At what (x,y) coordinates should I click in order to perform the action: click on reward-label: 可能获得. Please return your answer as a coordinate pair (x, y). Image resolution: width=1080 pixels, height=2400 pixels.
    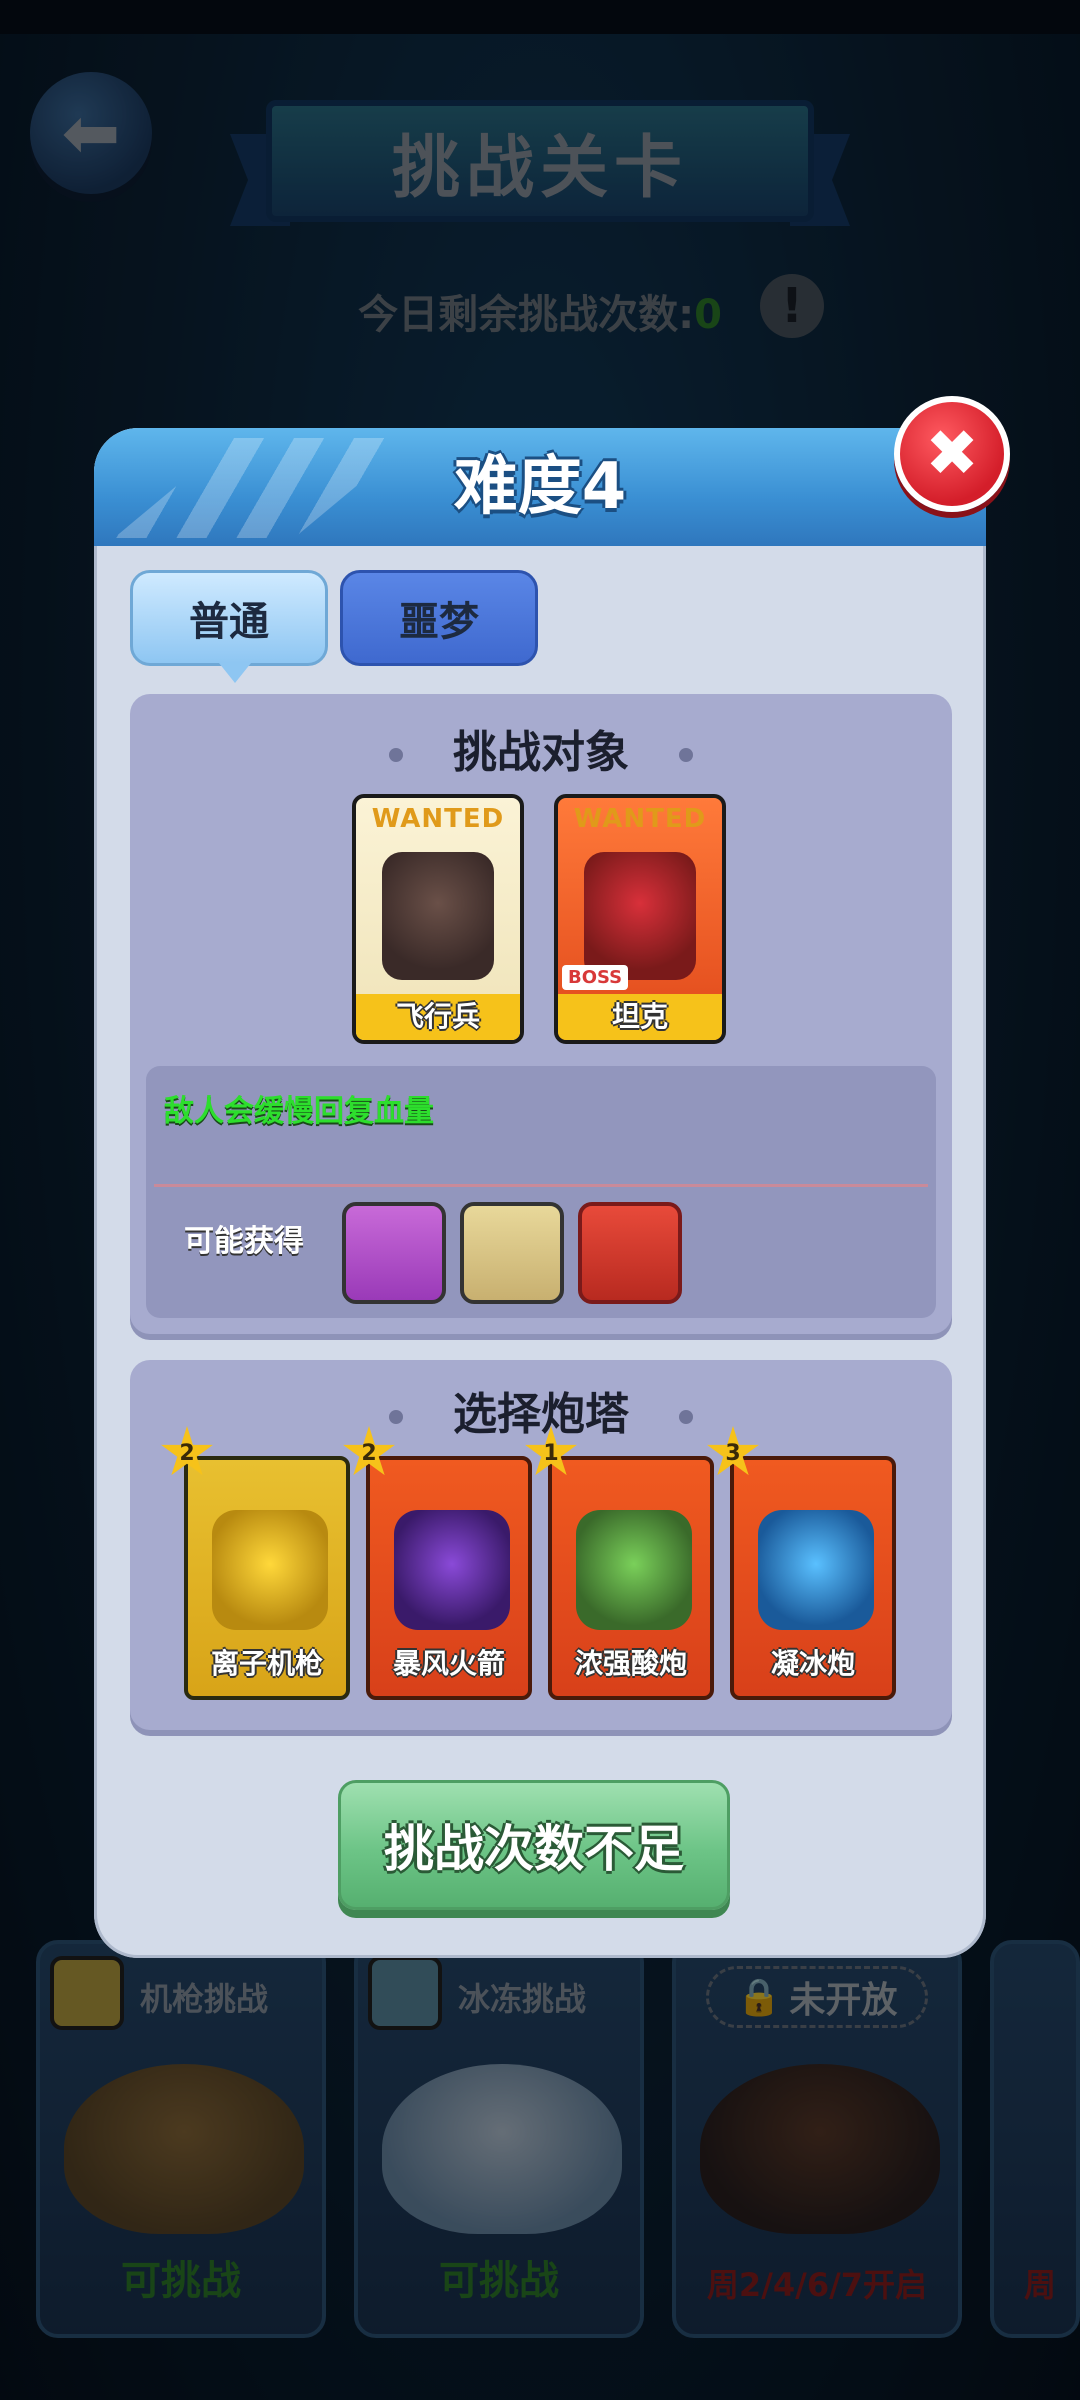
    Looking at the image, I should click on (244, 1241).